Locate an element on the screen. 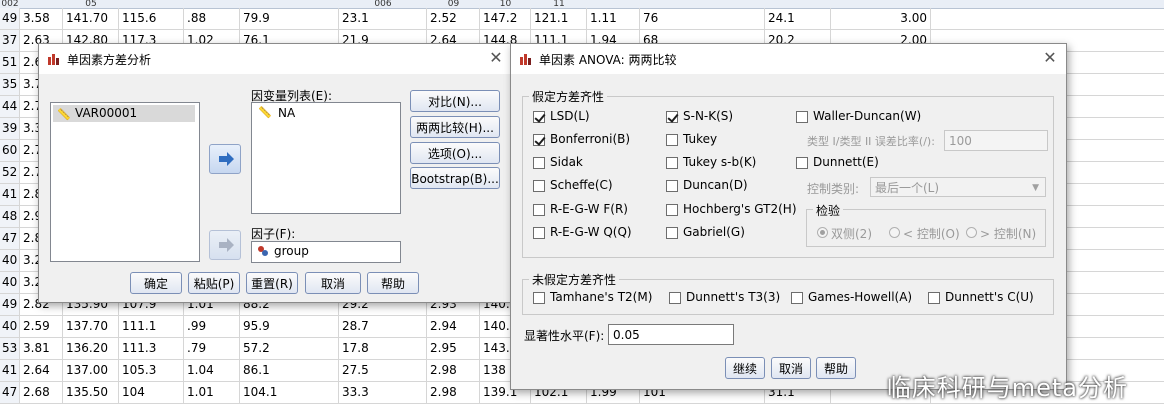 This screenshot has width=1164, height=405. table-cell: .99 is located at coordinates (212, 326).